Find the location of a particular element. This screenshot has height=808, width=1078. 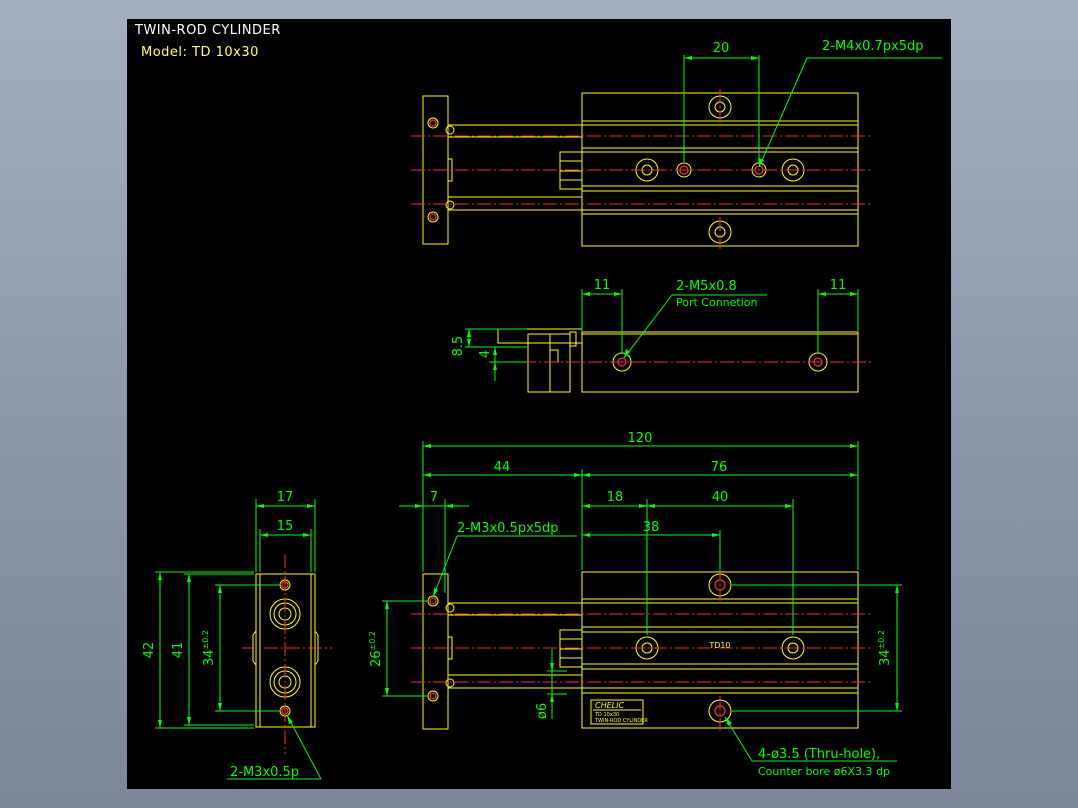

dim-7: 7 is located at coordinates (434, 497).